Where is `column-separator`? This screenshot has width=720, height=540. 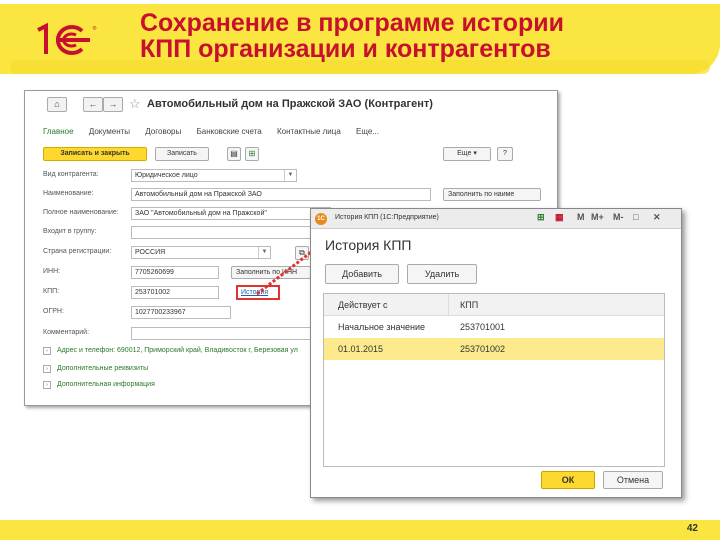 column-separator is located at coordinates (448, 305).